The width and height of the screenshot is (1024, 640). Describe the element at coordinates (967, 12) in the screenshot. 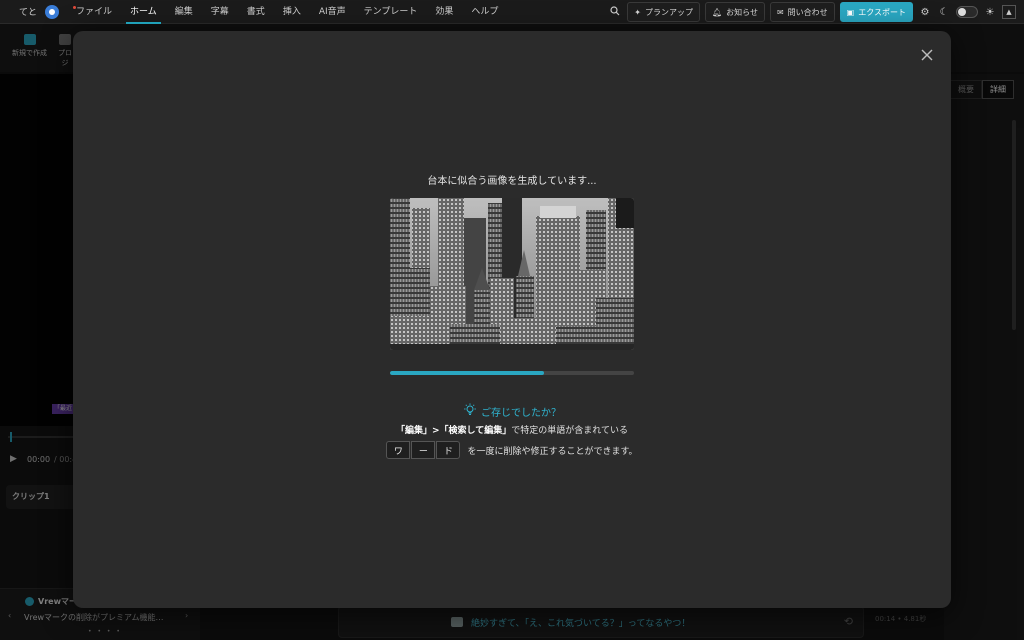

I see `theme-toggle` at that location.